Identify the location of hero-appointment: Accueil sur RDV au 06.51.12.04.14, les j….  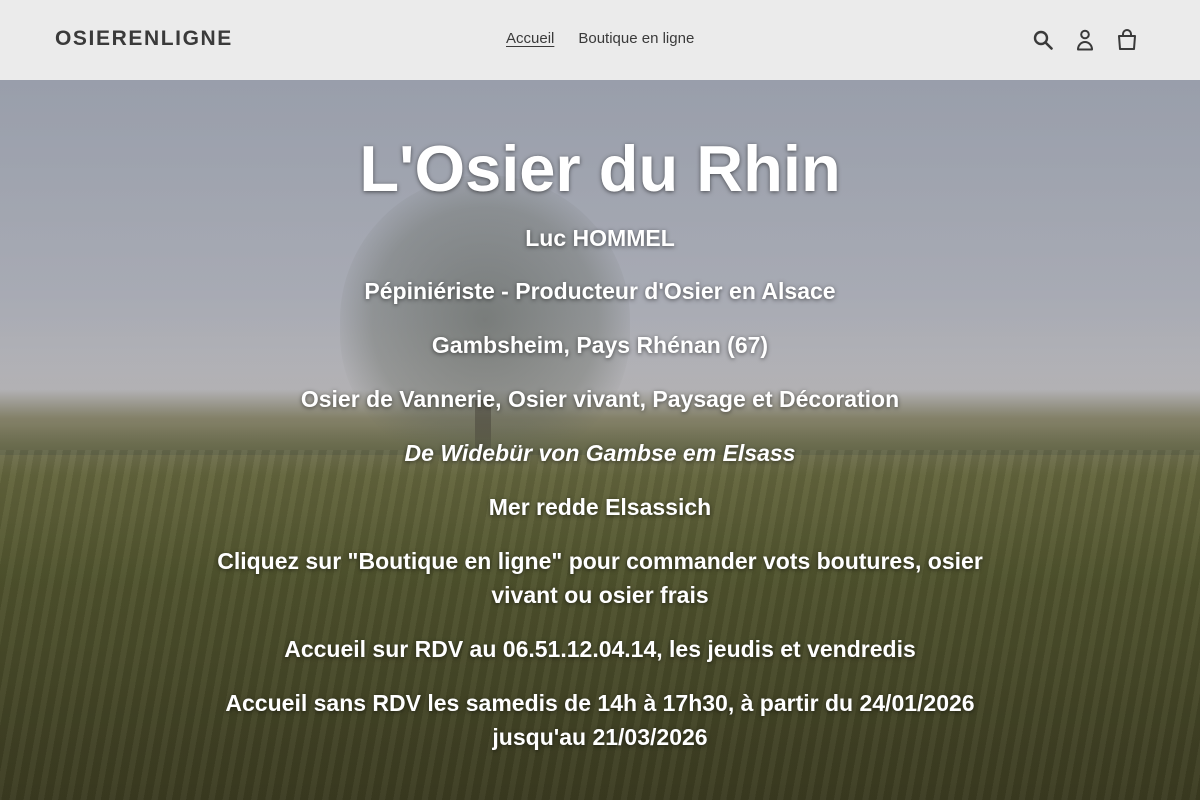
(600, 649).